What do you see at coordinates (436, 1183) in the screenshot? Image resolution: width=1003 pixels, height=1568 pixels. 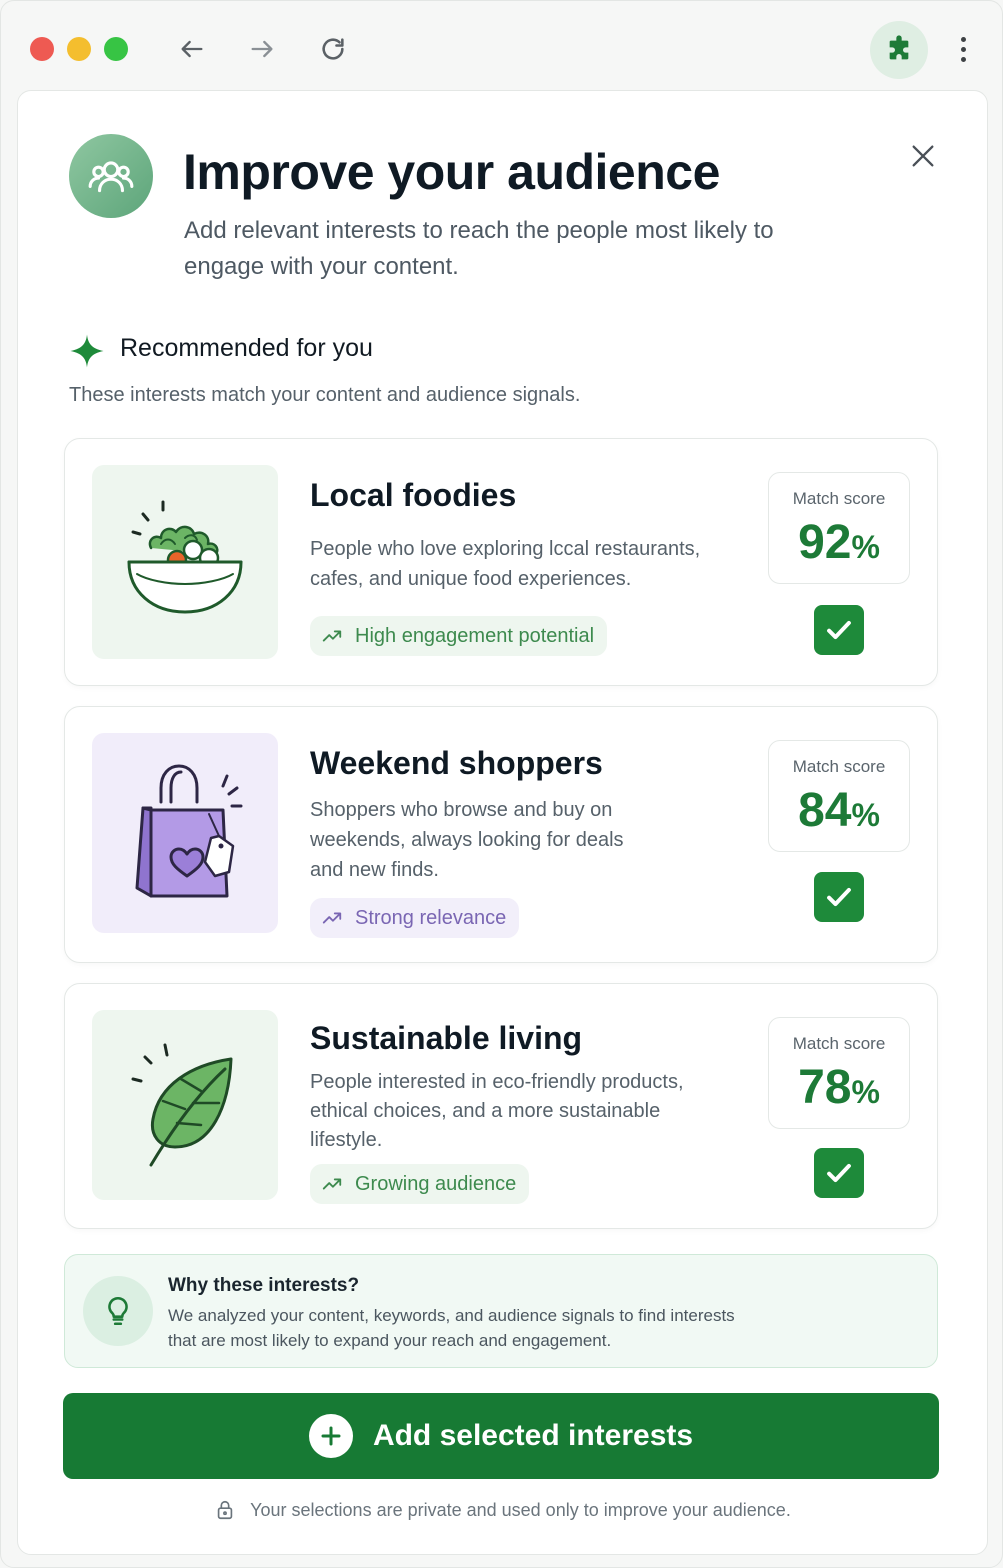 I see `tag-label: Growing audience` at bounding box center [436, 1183].